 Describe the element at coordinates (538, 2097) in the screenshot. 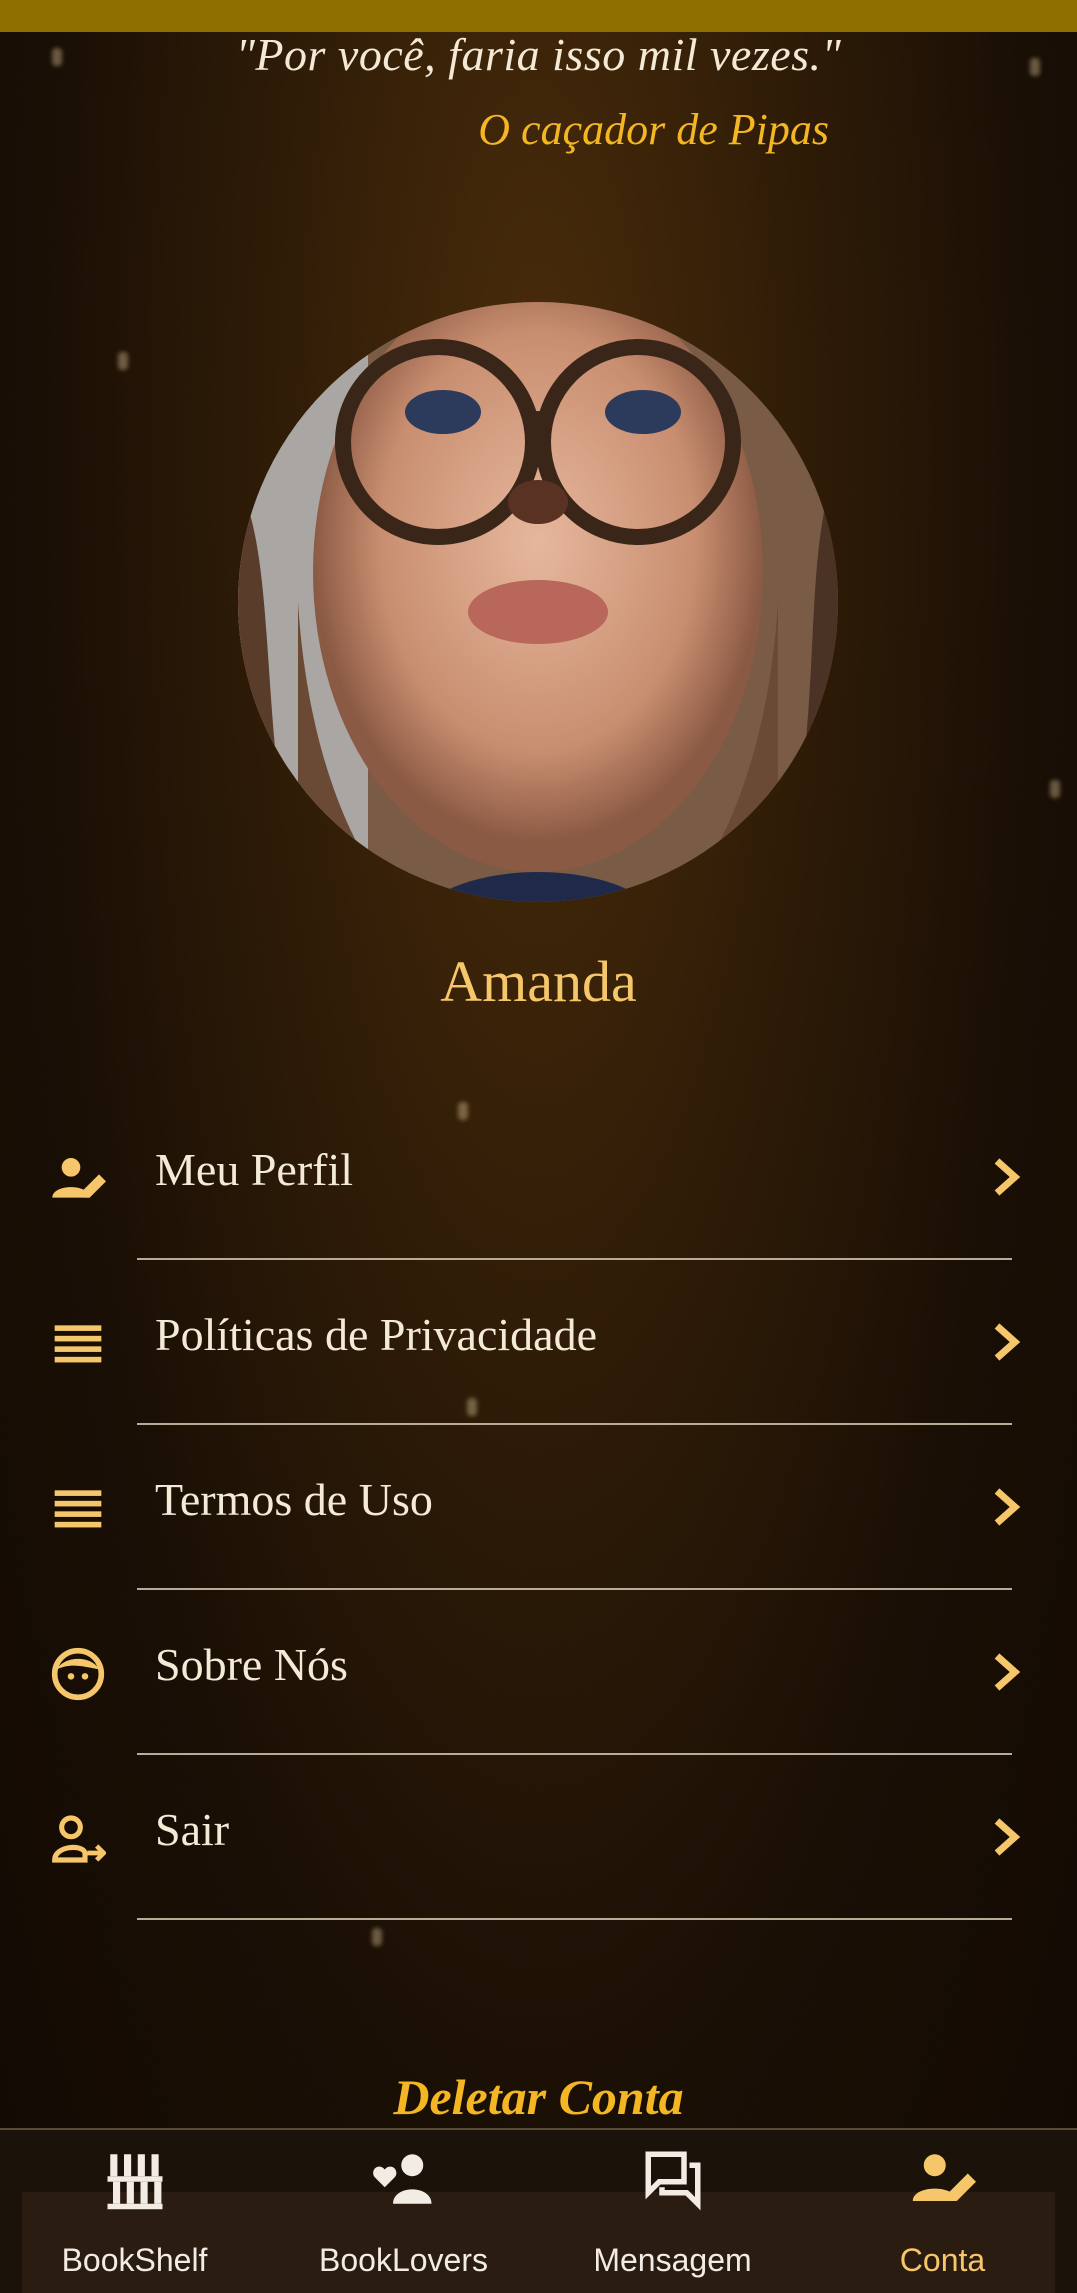

I see `delete-account-button: Deletar Conta` at that location.